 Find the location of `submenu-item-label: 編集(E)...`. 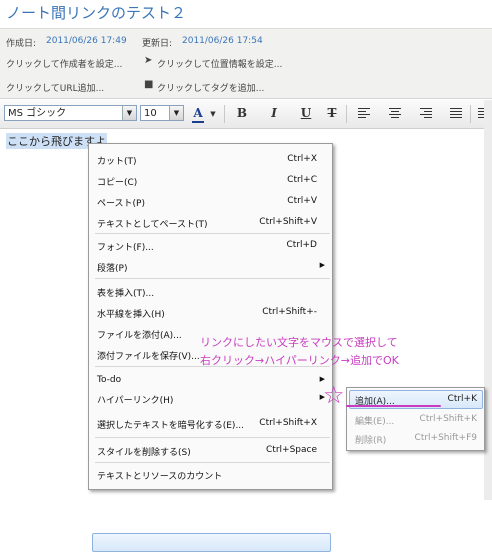

submenu-item-label: 編集(E)... is located at coordinates (375, 422).